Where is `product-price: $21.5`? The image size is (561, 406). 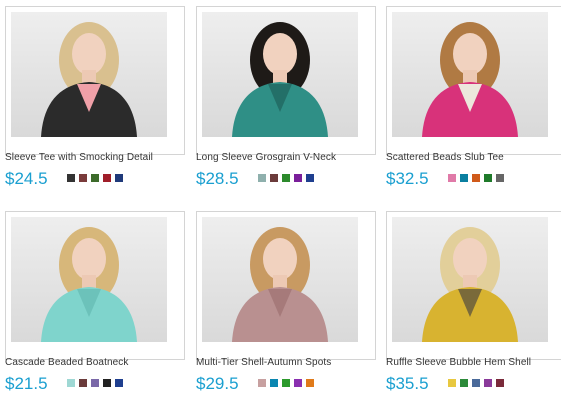
product-price: $21.5 is located at coordinates (26, 383).